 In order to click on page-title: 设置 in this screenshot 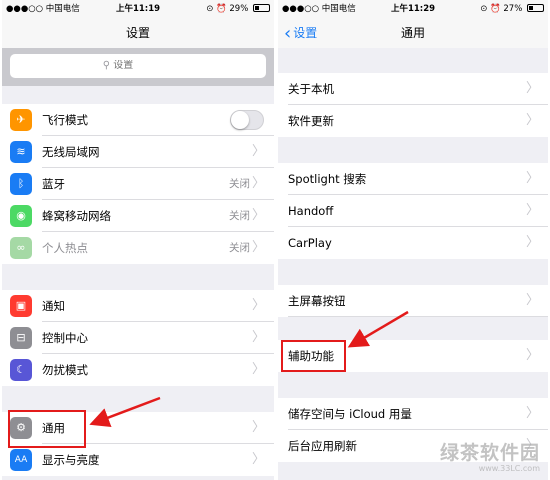, I will do `click(137, 33)`.